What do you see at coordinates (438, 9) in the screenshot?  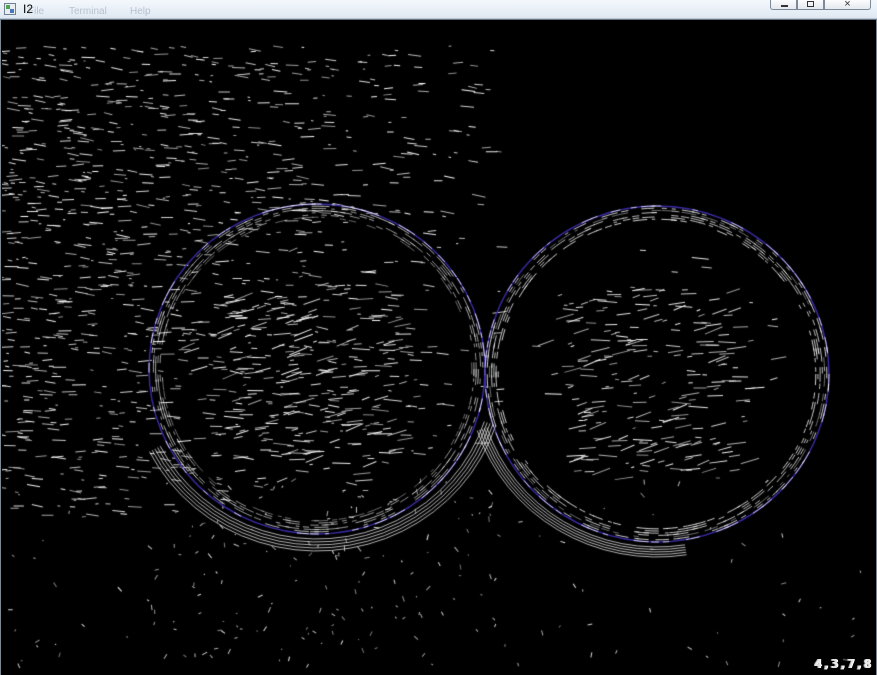 I see `window-titlebar: I2 File Terminal Help ×` at bounding box center [438, 9].